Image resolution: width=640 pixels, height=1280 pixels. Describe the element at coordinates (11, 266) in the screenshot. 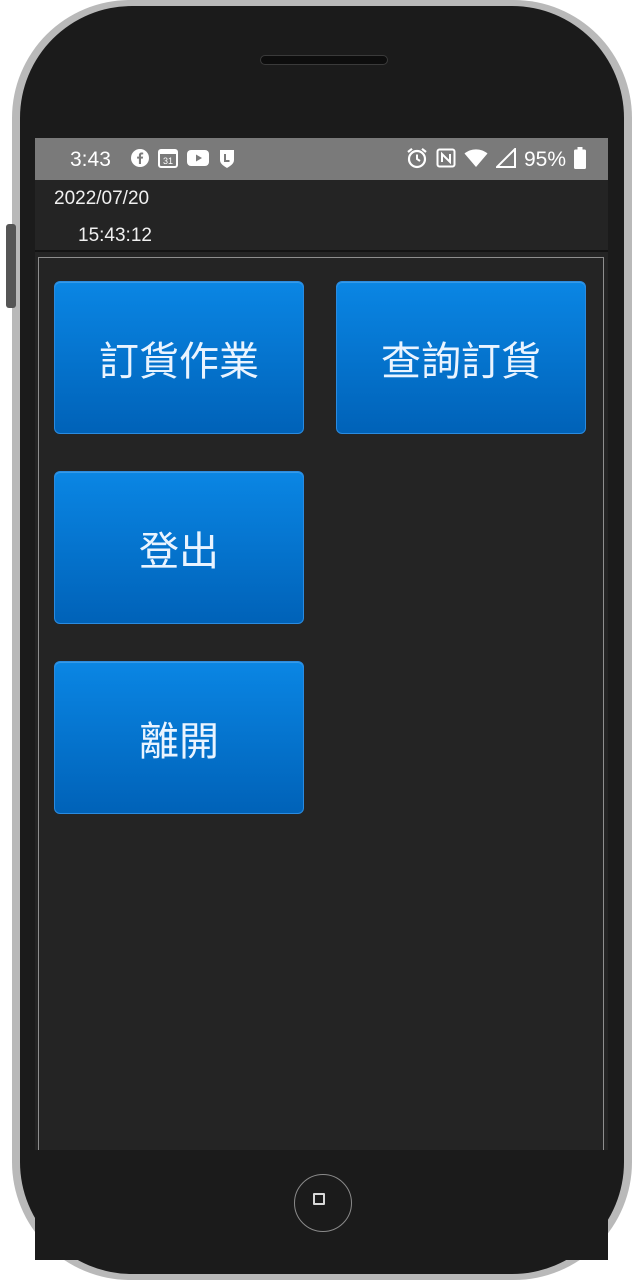

I see `side-button` at that location.